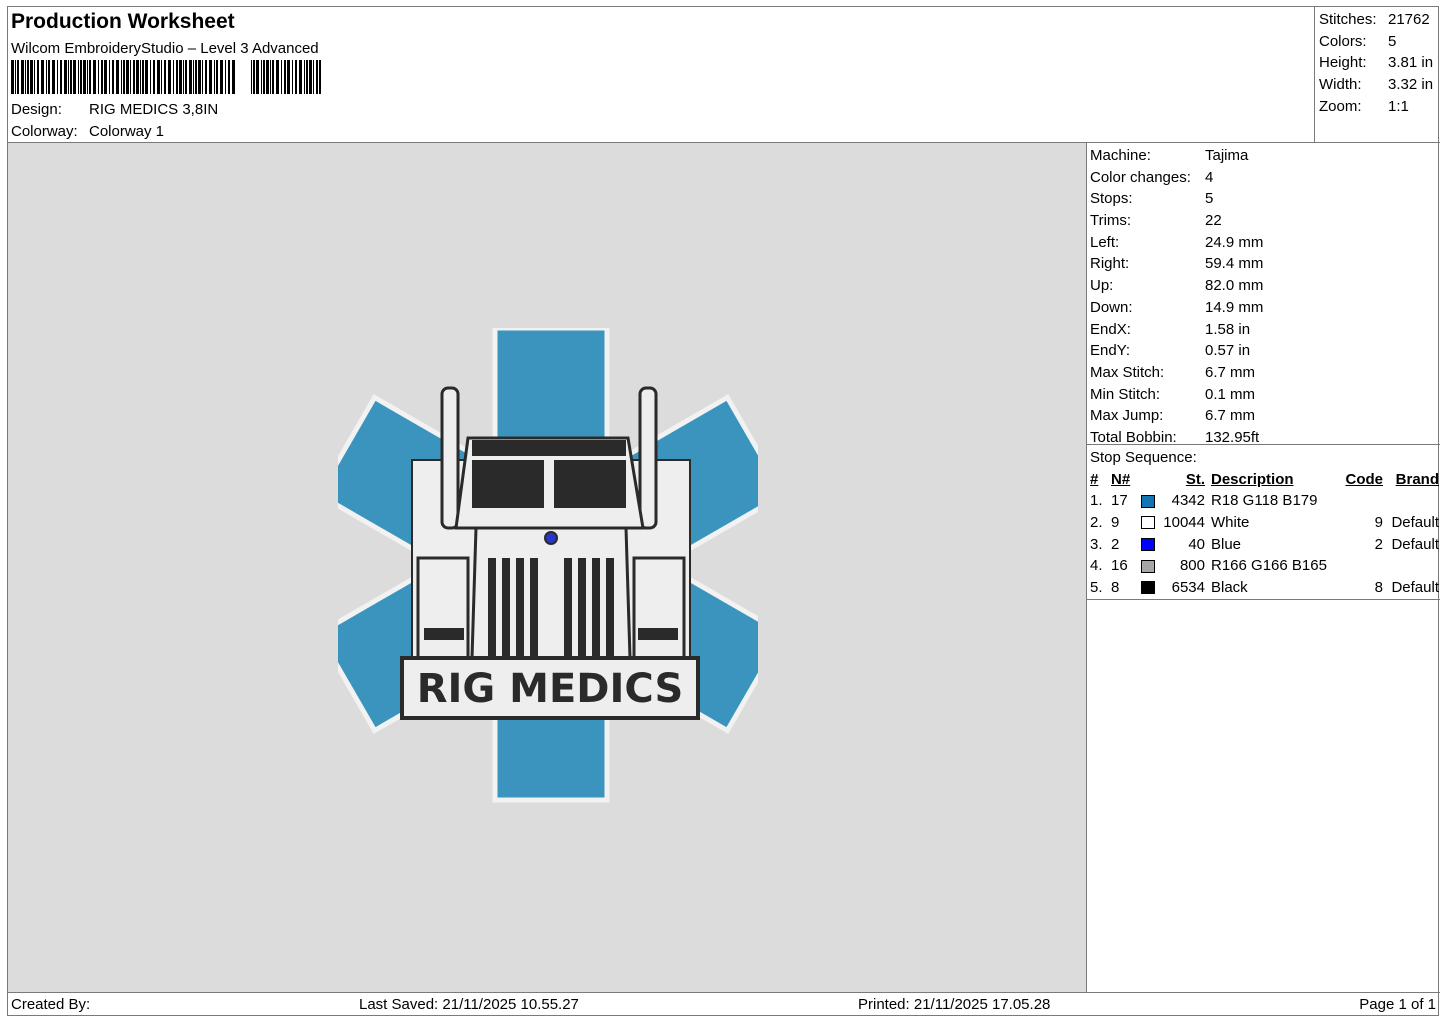 This screenshot has width=1445, height=1021. I want to click on stat-label: Width:, so click(1340, 85).